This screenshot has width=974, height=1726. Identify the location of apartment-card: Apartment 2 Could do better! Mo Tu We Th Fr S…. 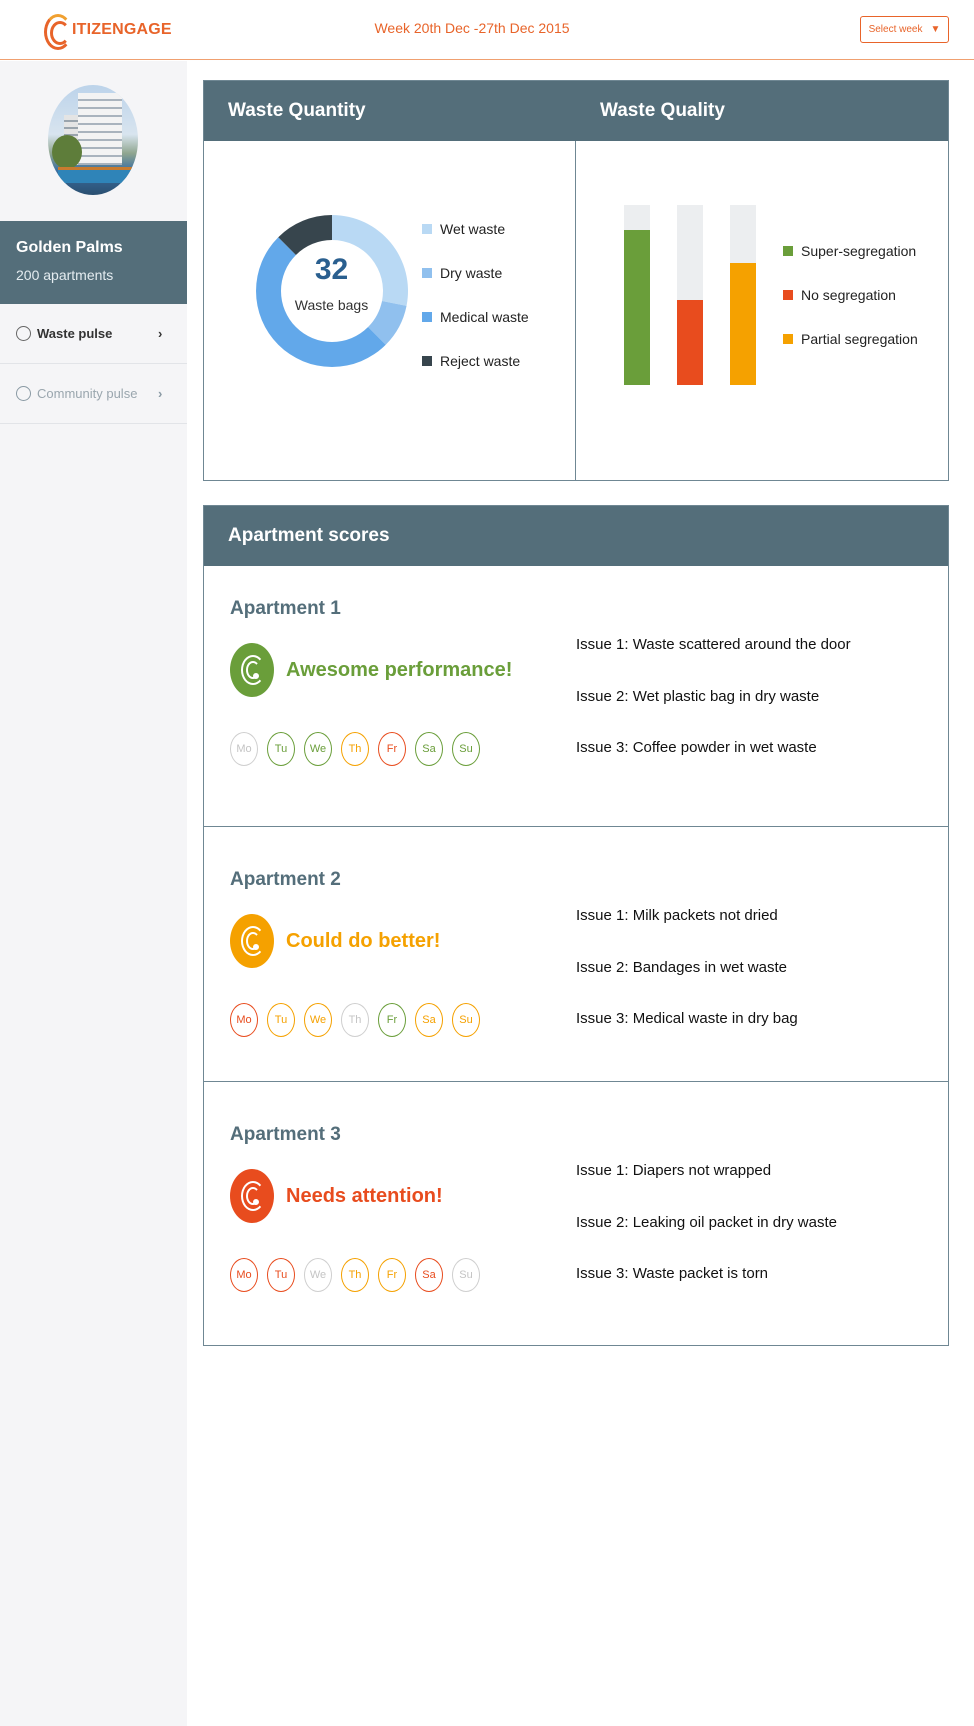
(576, 953).